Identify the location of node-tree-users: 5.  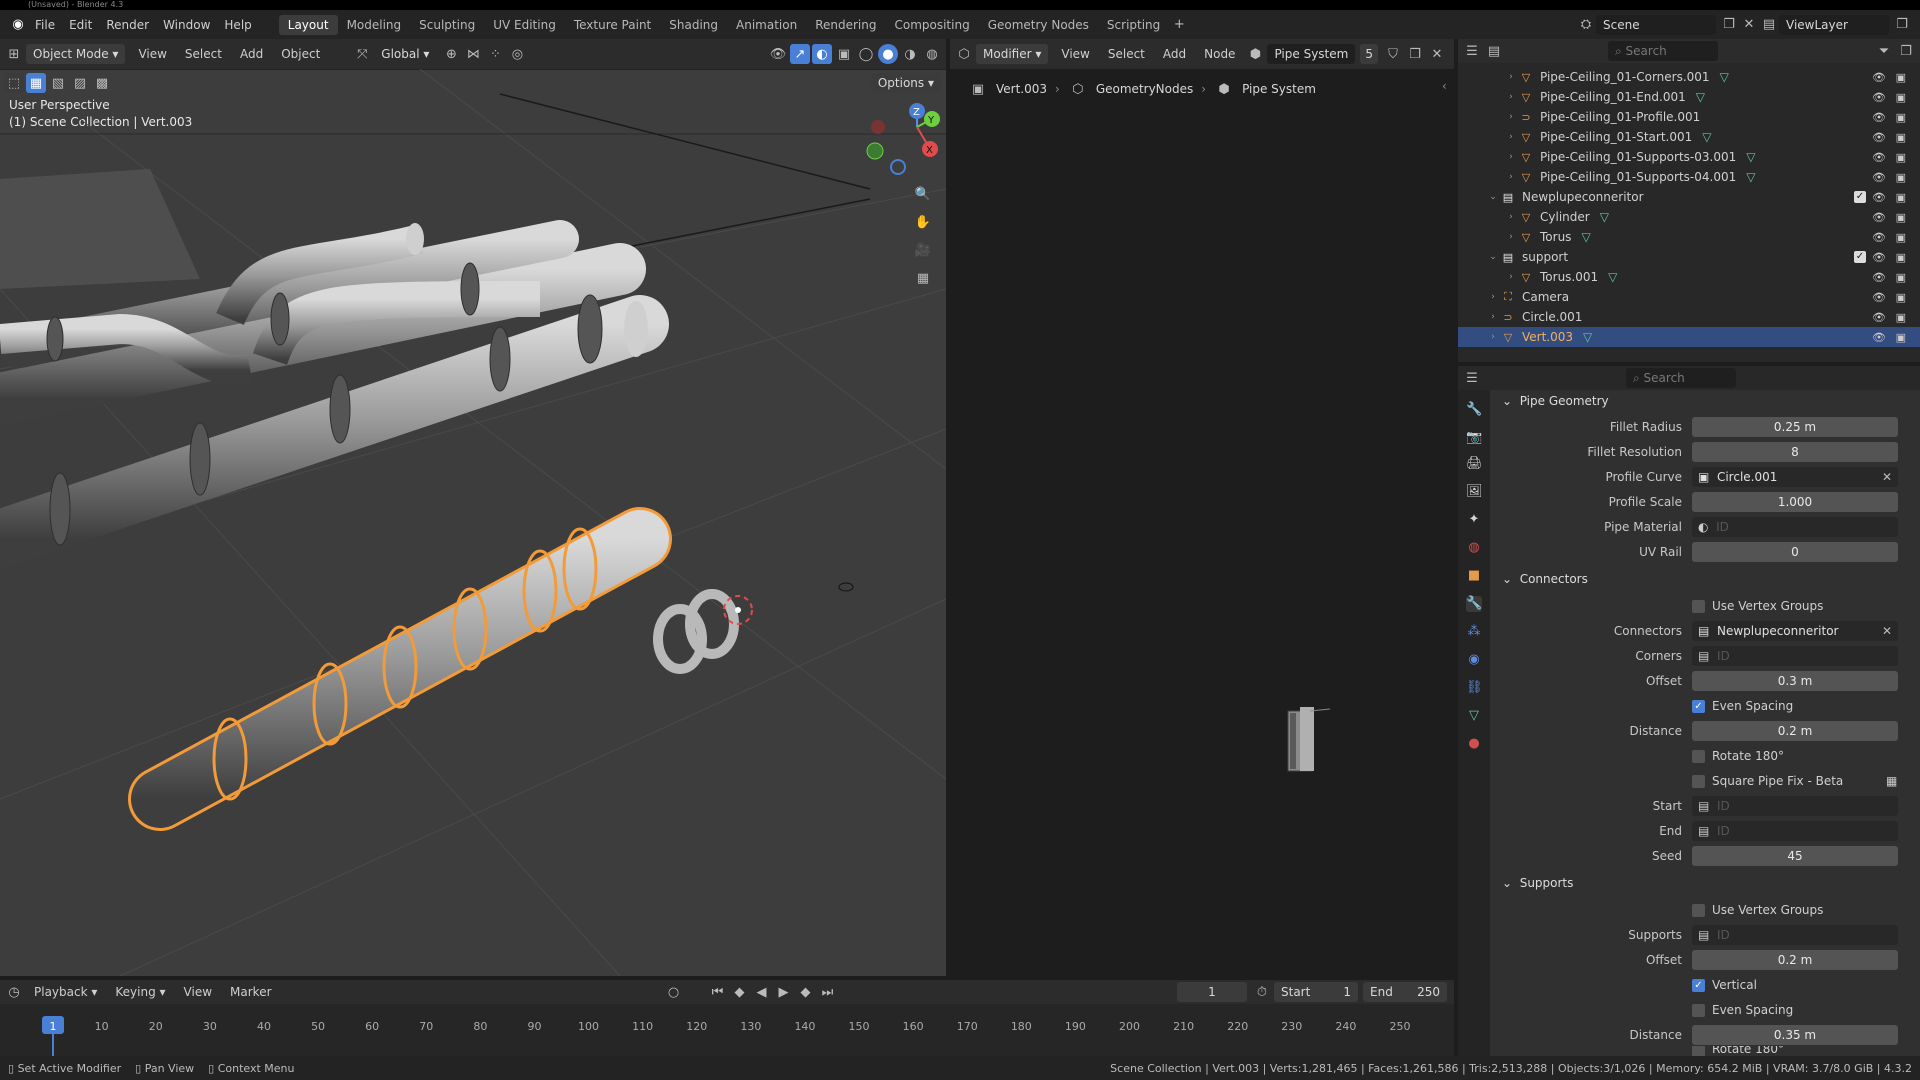
(1369, 54).